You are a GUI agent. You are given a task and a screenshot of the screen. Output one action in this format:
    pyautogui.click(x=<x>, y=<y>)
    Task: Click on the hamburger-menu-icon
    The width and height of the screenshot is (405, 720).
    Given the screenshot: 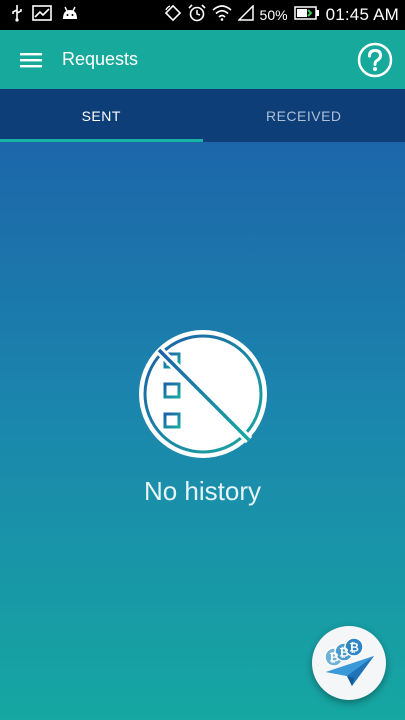 What is the action you would take?
    pyautogui.click(x=31, y=59)
    